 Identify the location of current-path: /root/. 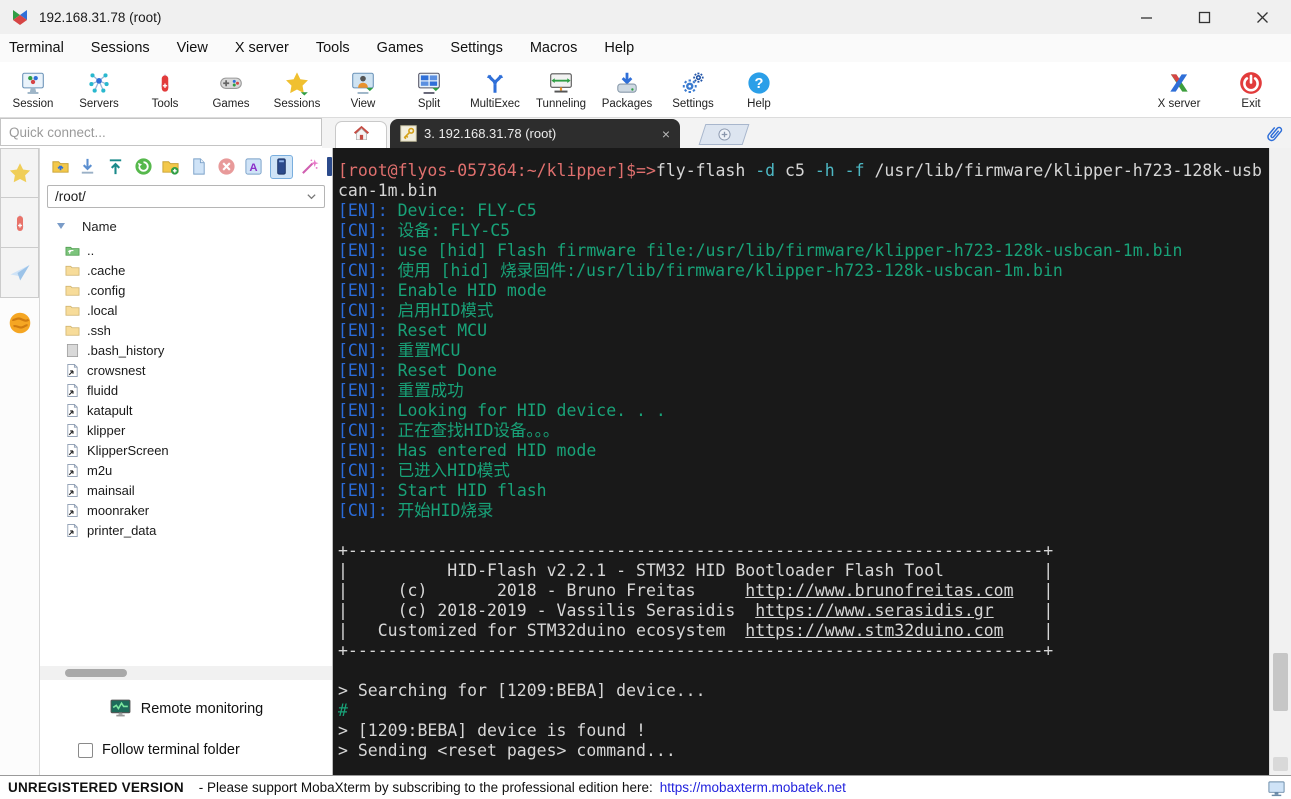
(70, 196).